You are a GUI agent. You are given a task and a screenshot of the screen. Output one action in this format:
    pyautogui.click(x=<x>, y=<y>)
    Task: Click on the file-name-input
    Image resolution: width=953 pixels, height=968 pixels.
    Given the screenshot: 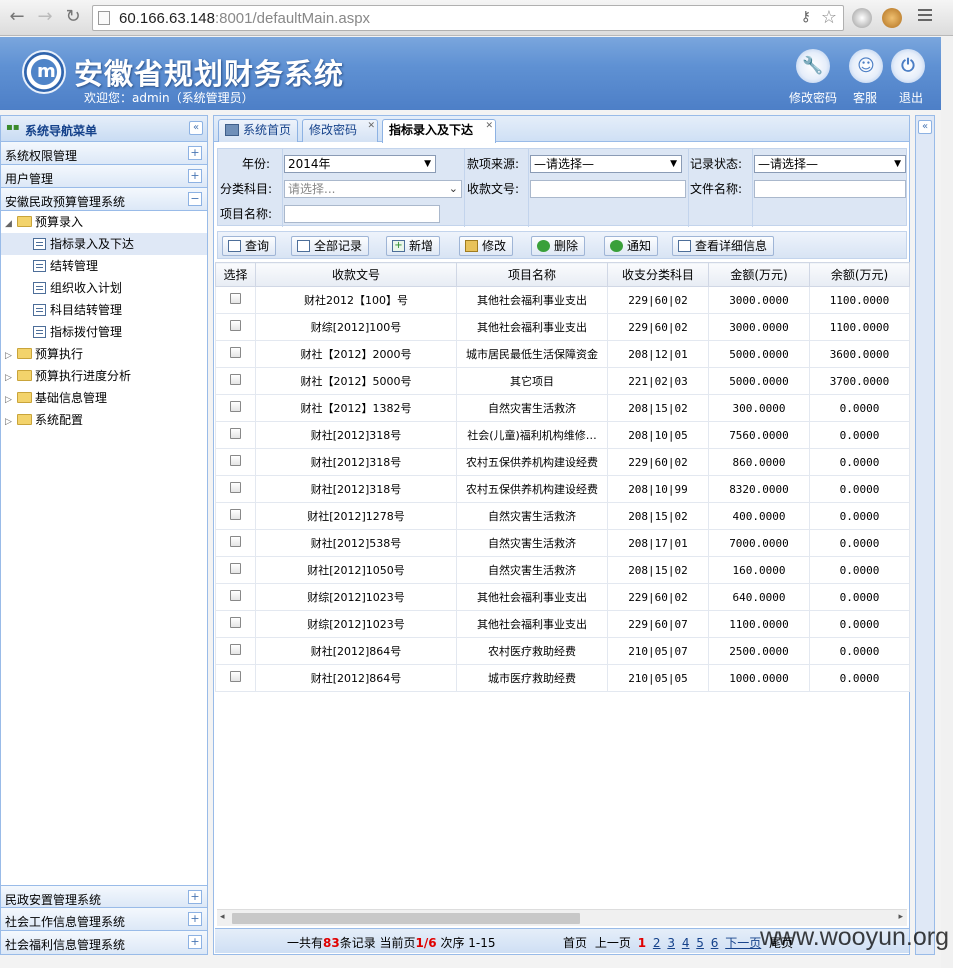 What is the action you would take?
    pyautogui.click(x=830, y=189)
    